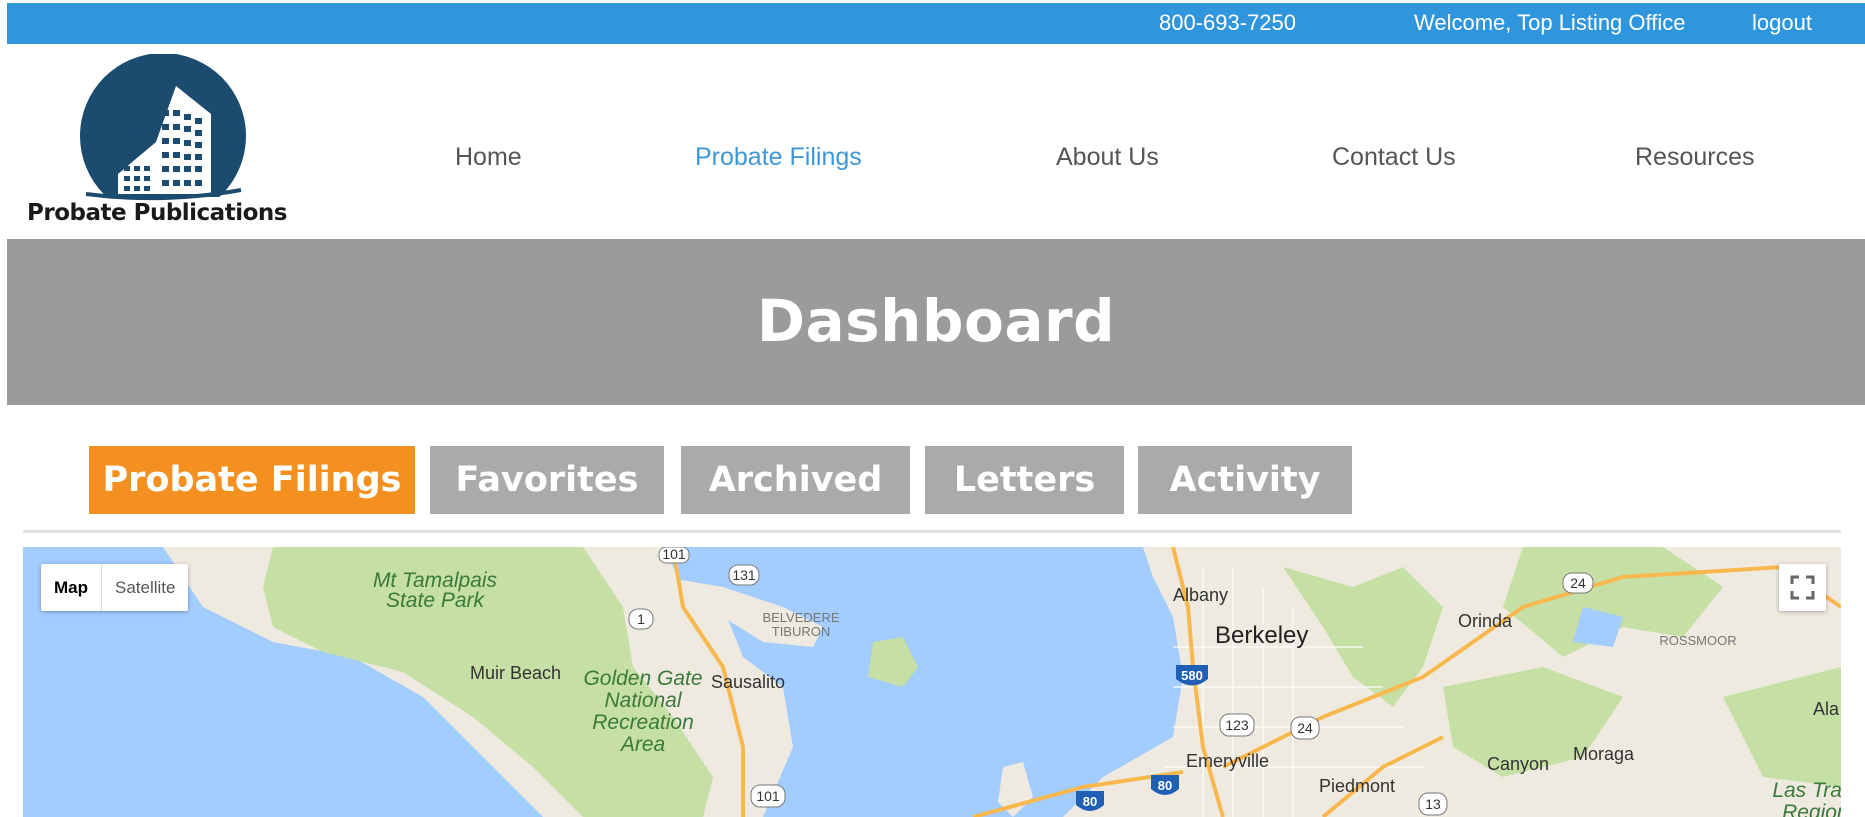 Image resolution: width=1865 pixels, height=817 pixels. Describe the element at coordinates (642, 678) in the screenshot. I see `label-golden-gate: Golden Gate` at that location.